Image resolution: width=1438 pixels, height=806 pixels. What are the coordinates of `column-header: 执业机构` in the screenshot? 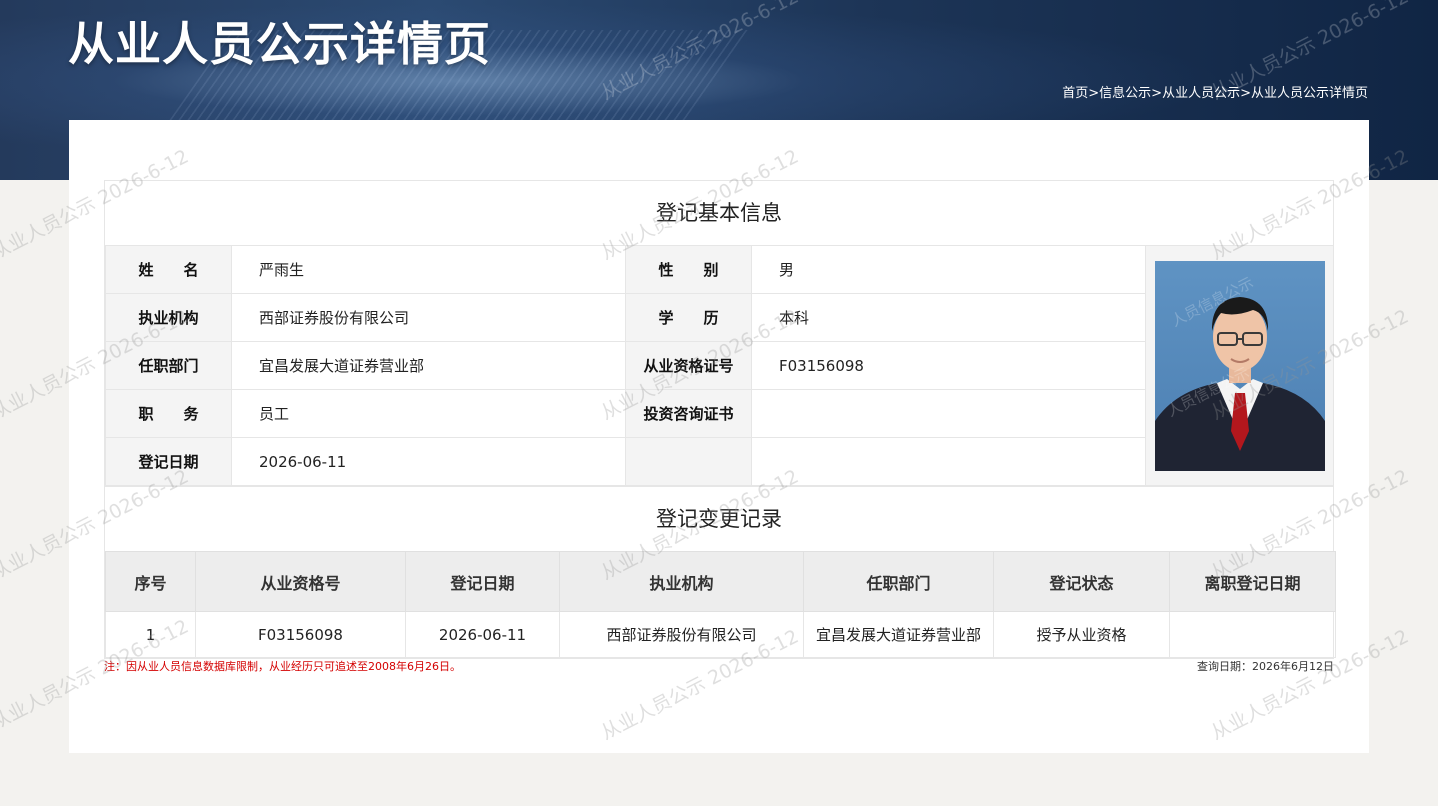 It's located at (681, 581).